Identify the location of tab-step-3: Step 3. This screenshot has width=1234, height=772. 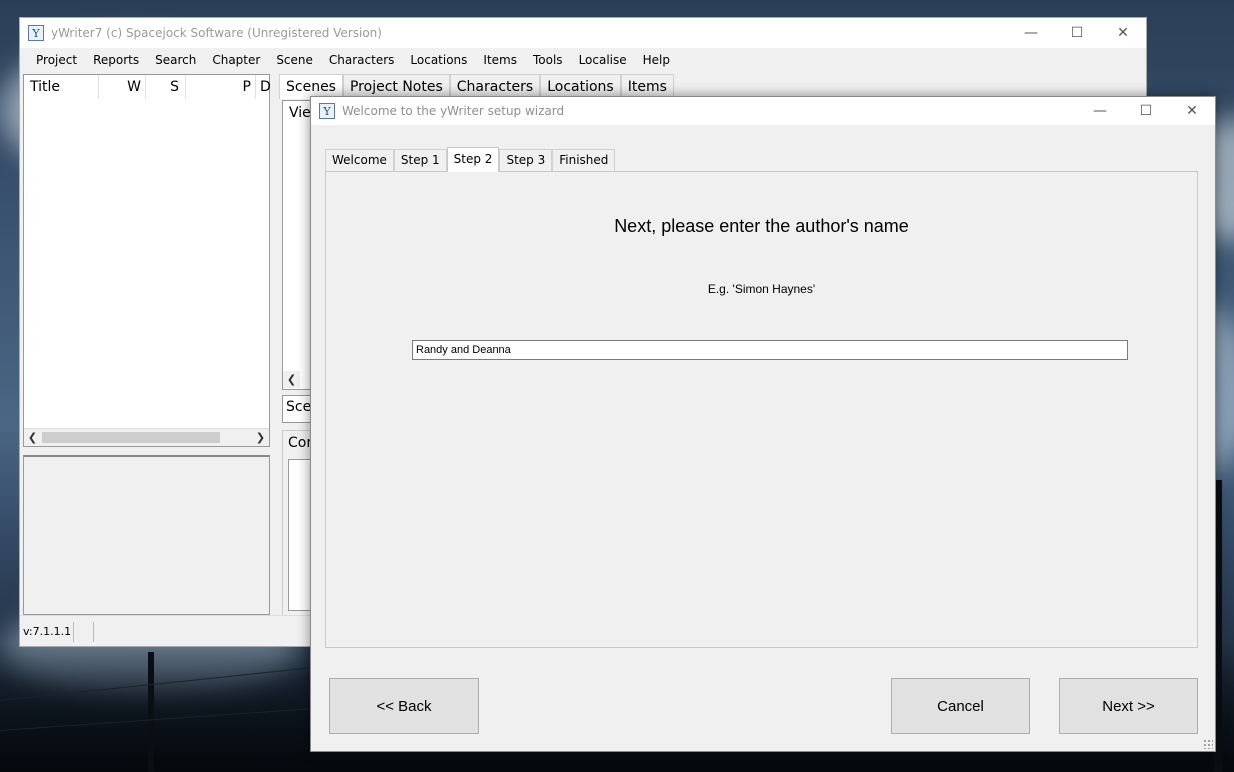
(526, 160).